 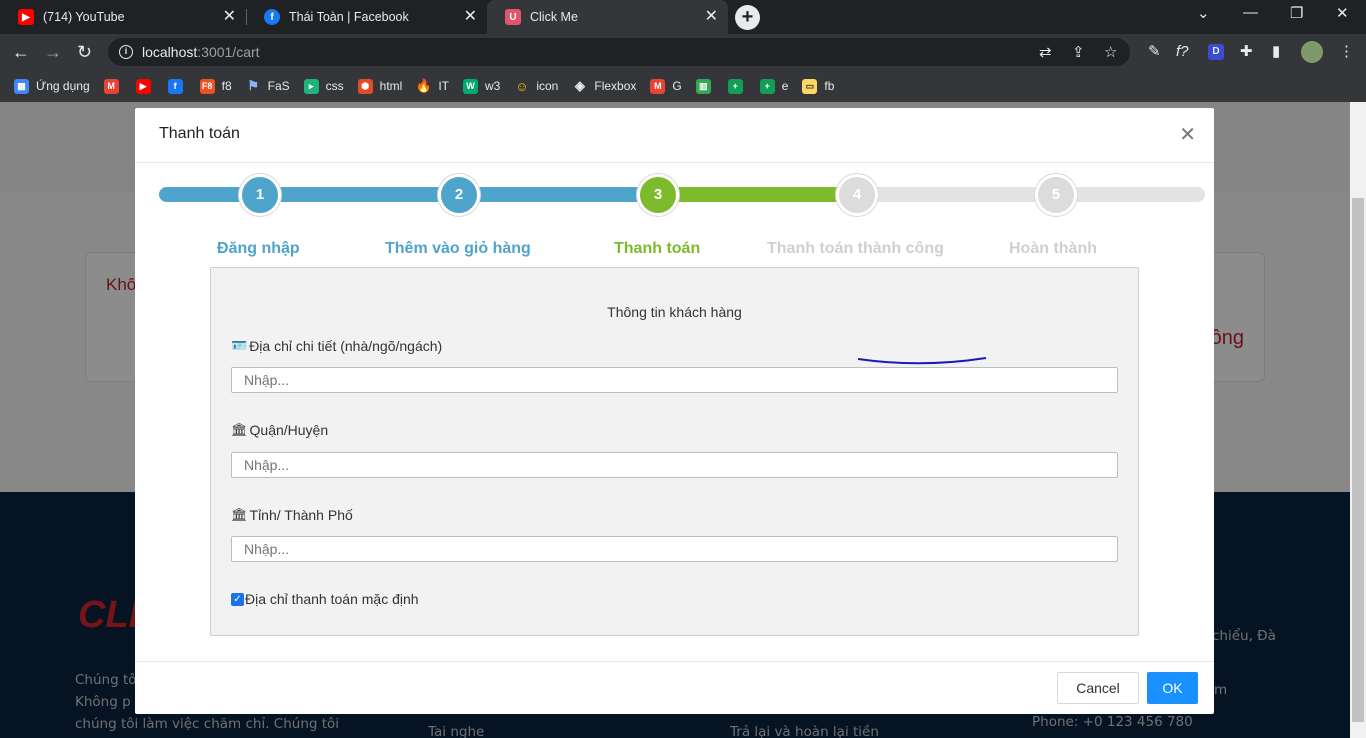 What do you see at coordinates (1154, 52) in the screenshot?
I see `extension-pen-icon: ✎` at bounding box center [1154, 52].